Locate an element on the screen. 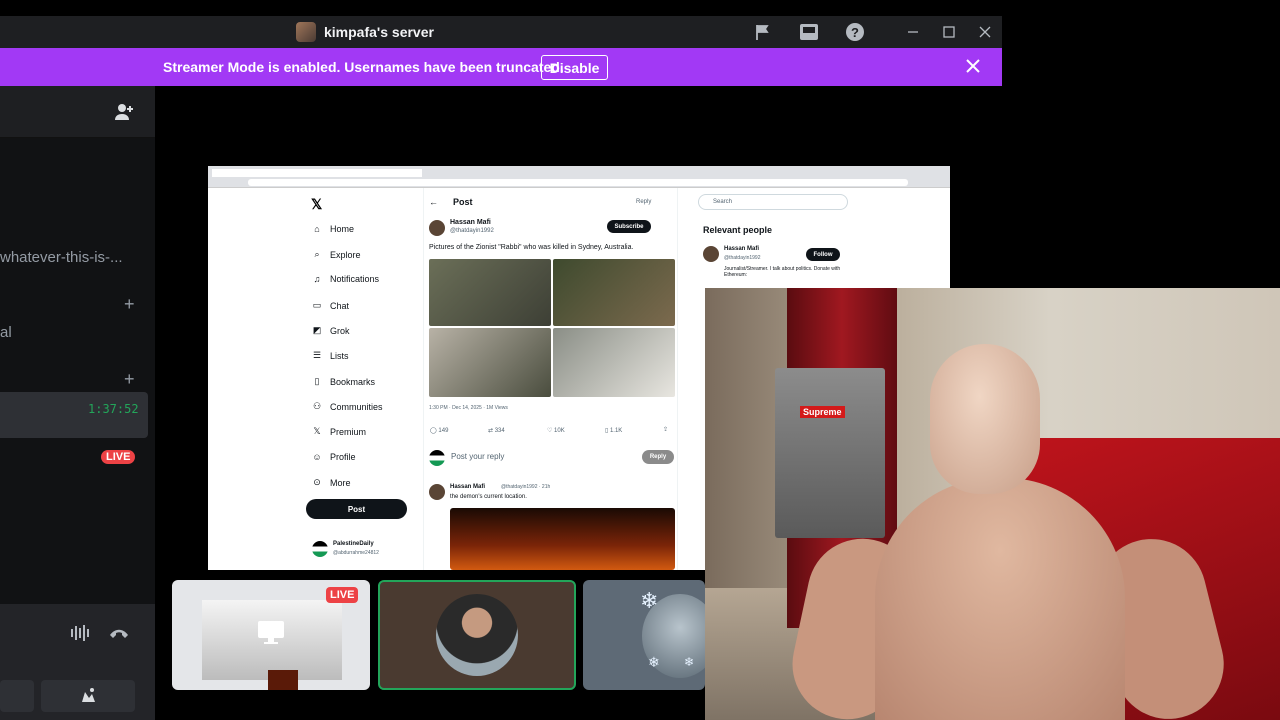  repost-count: ⇄ 334 is located at coordinates (496, 430).